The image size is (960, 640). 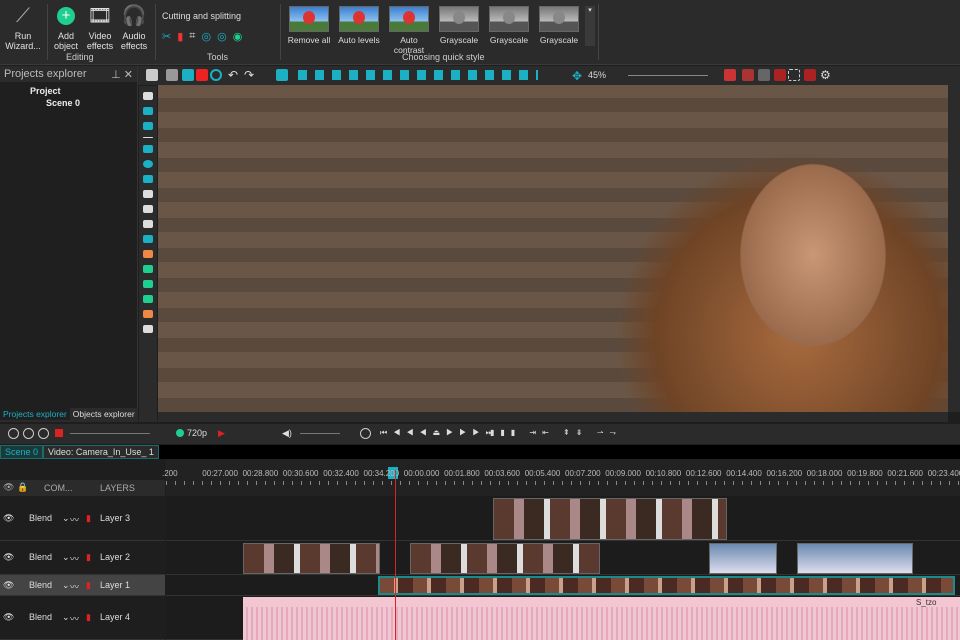 What do you see at coordinates (794, 75) in the screenshot?
I see `bounds-icon` at bounding box center [794, 75].